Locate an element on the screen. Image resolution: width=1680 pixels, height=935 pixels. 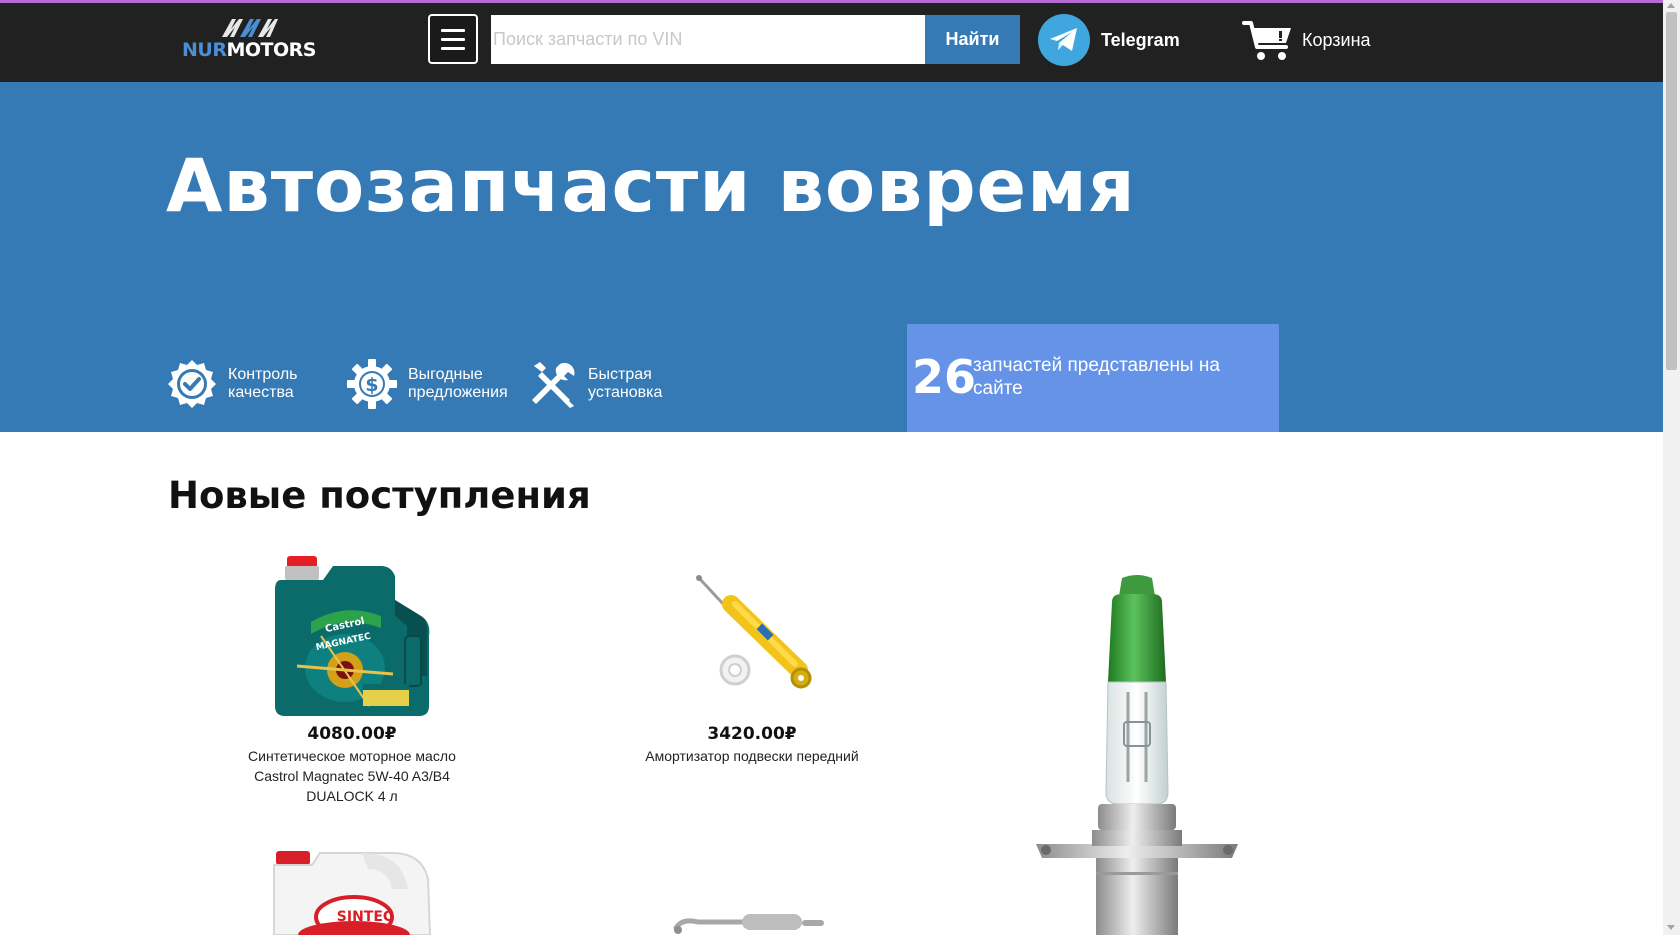
shopping-cart-icon is located at coordinates (1266, 40).